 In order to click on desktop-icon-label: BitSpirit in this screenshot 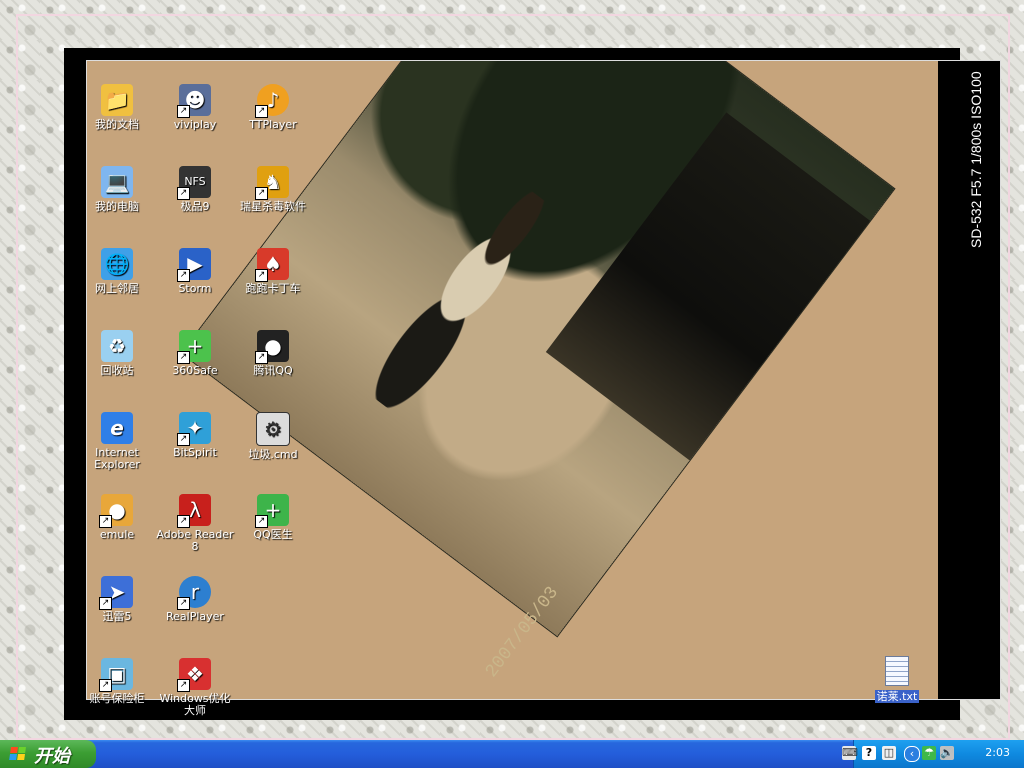, I will do `click(195, 452)`.